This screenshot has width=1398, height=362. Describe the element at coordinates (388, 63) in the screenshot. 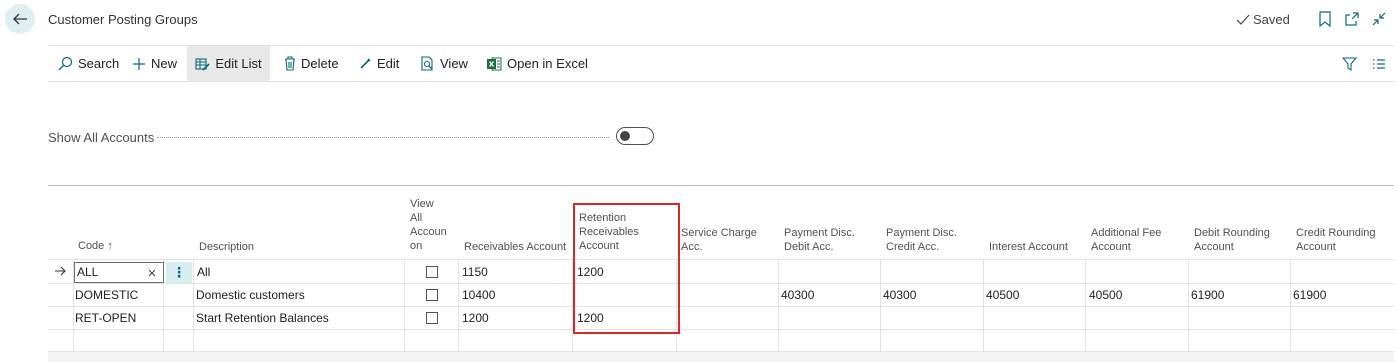

I see `edit-label: Edit` at that location.